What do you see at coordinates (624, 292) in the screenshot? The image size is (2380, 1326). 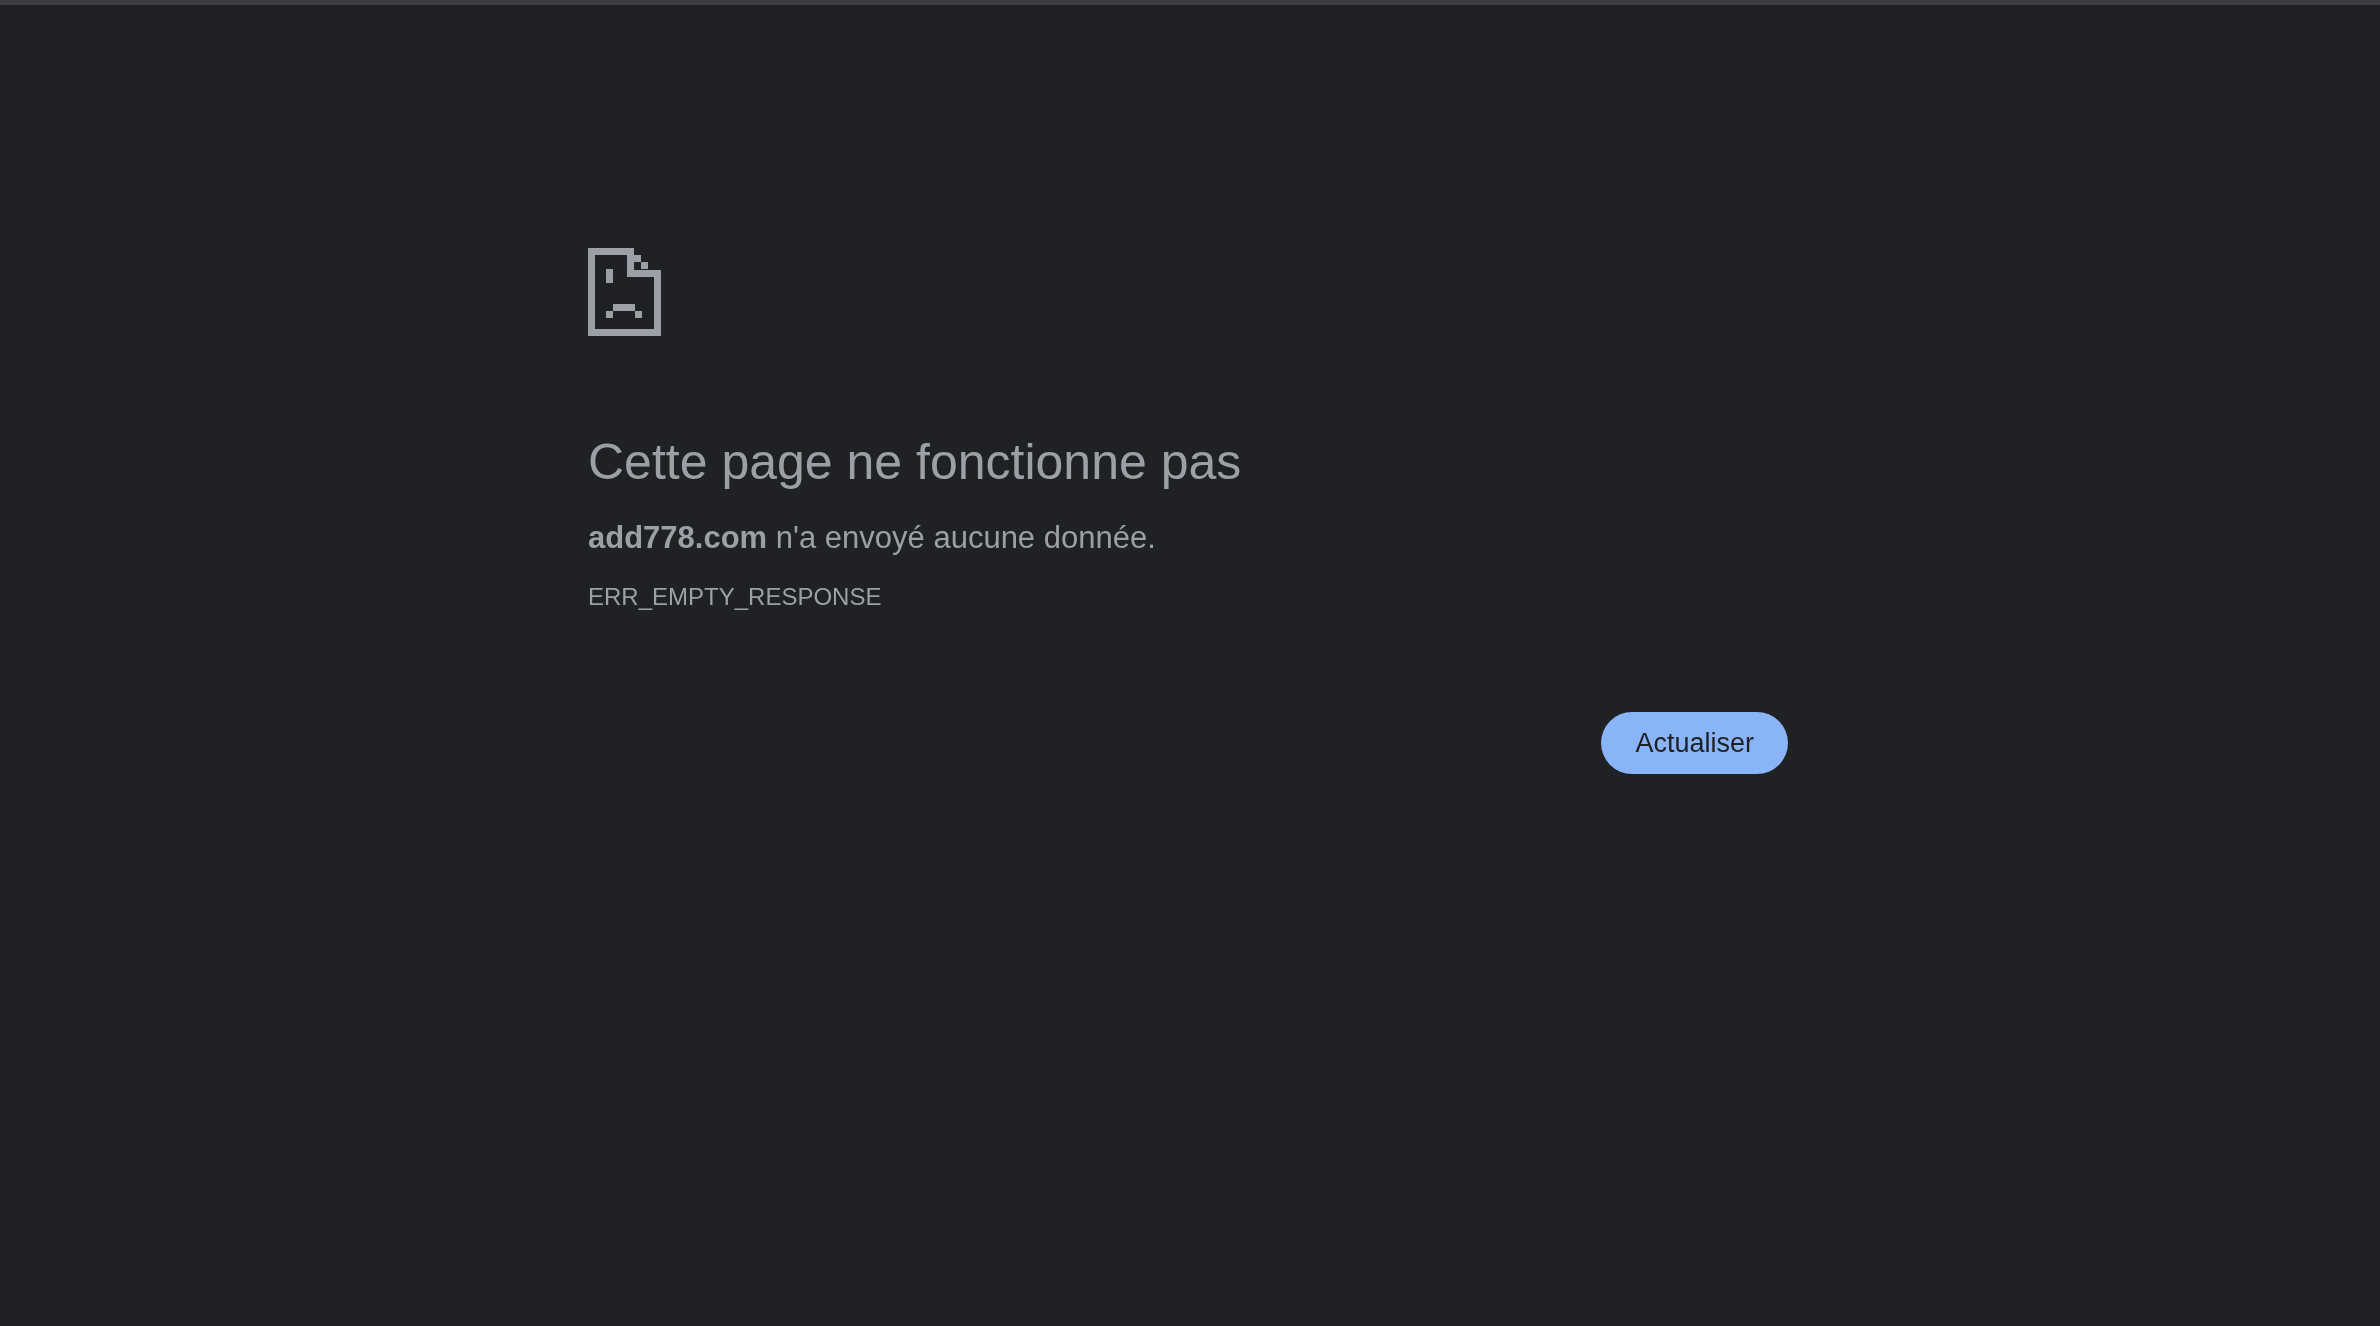 I see `sad-page-icon` at bounding box center [624, 292].